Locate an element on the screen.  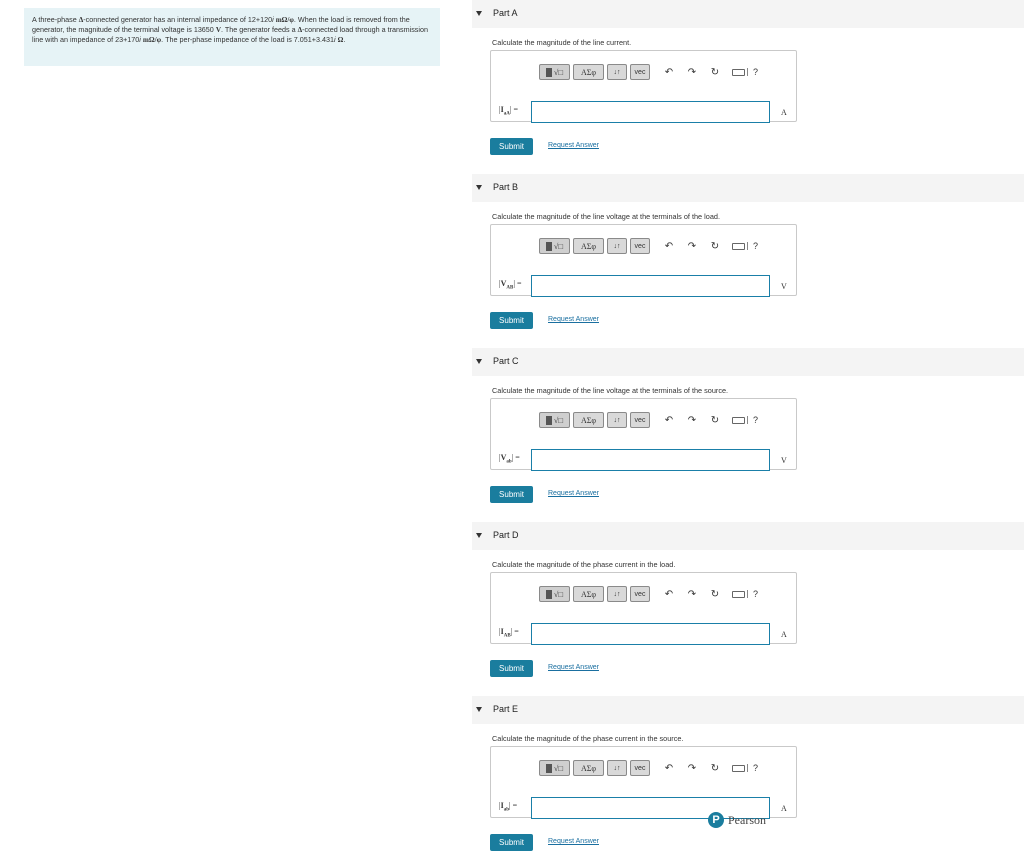
answer-box: √□ ΑΣφ ↓↑ vec ↶ ↷ ↻? |Vab| = V is located at coordinates (643, 434).